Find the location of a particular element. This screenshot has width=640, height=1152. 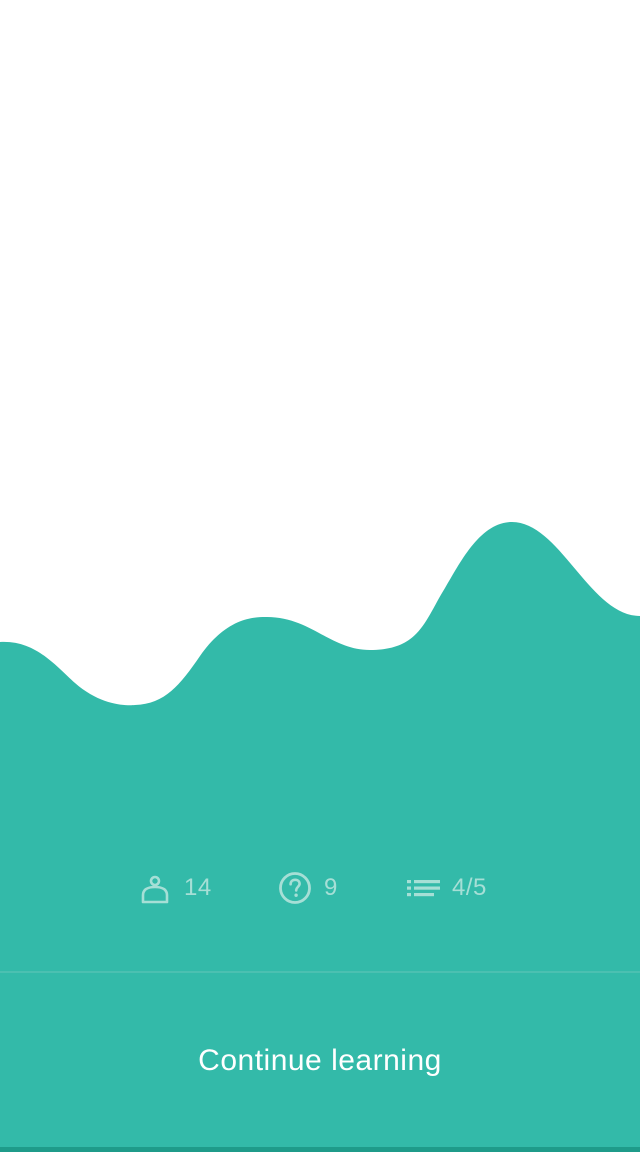

stat-questions: 9 is located at coordinates (308, 888).